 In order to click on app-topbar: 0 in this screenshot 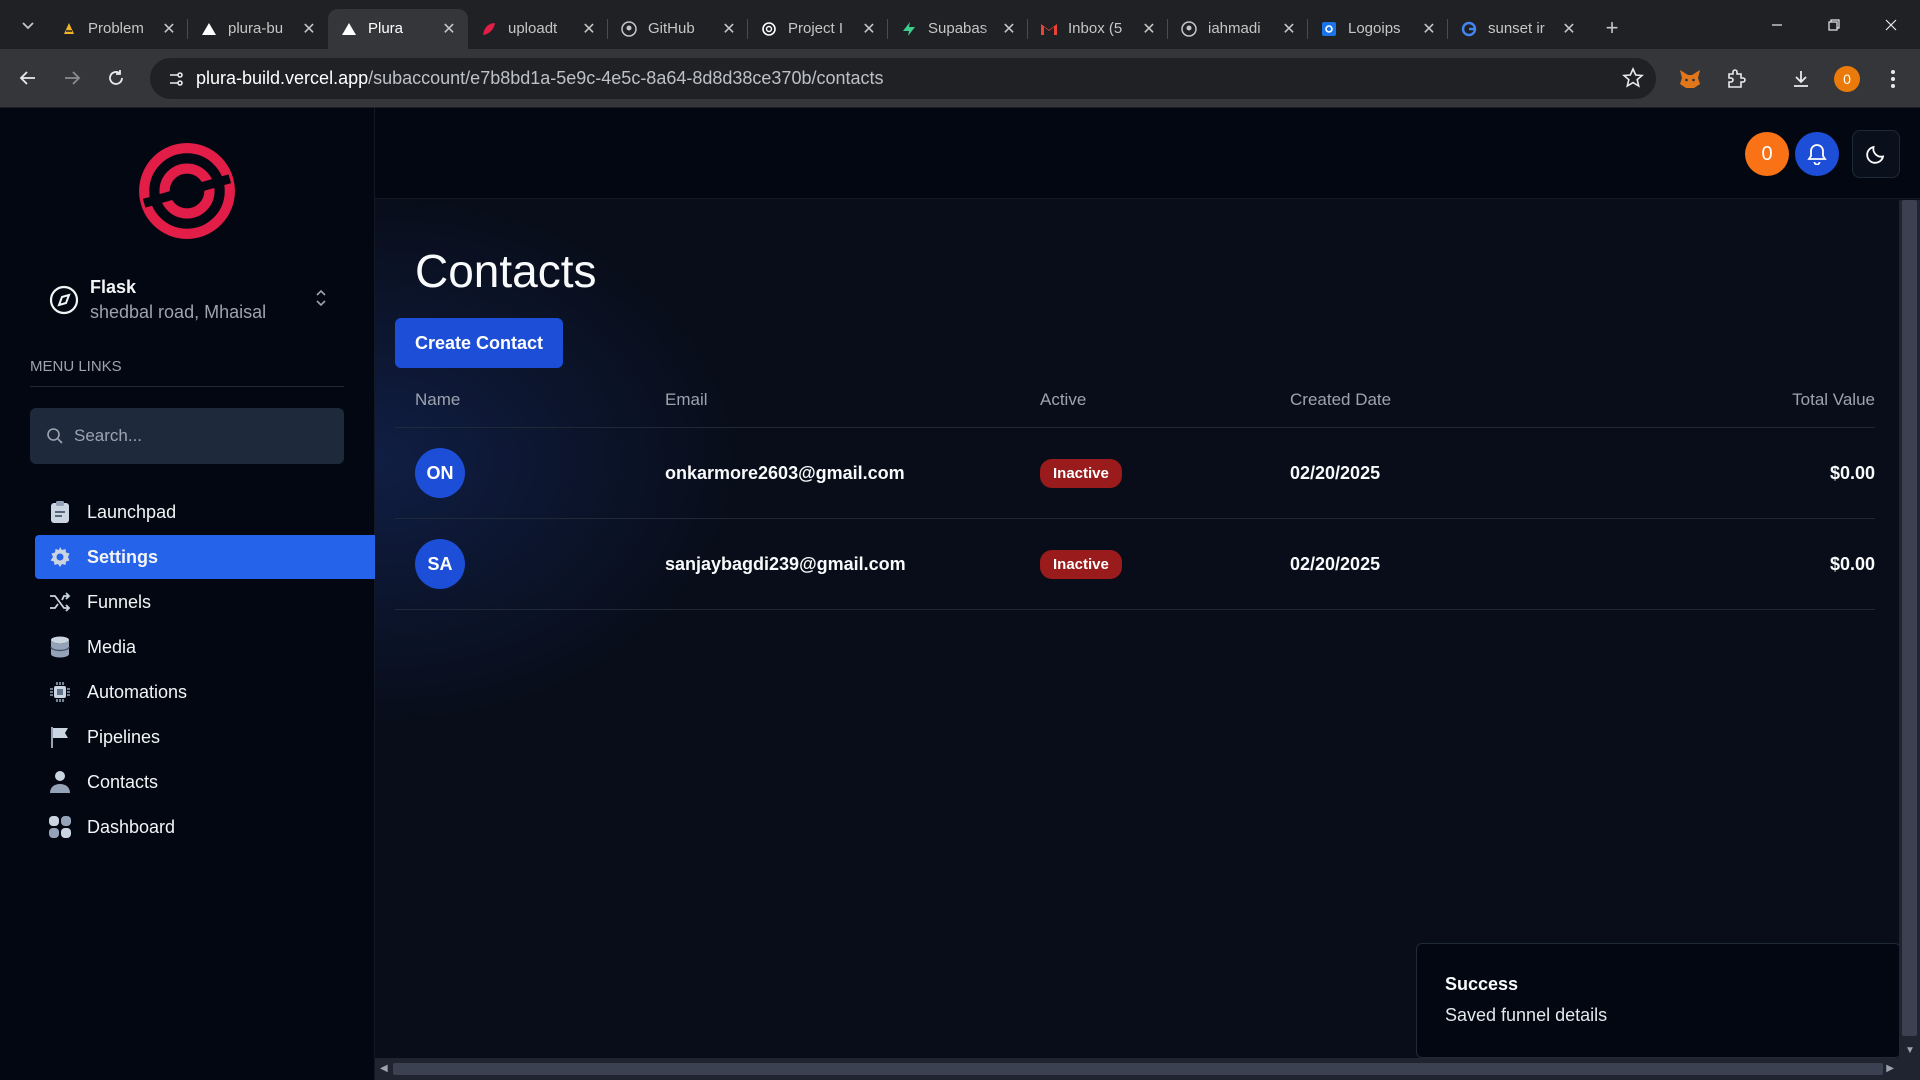, I will do `click(1147, 153)`.